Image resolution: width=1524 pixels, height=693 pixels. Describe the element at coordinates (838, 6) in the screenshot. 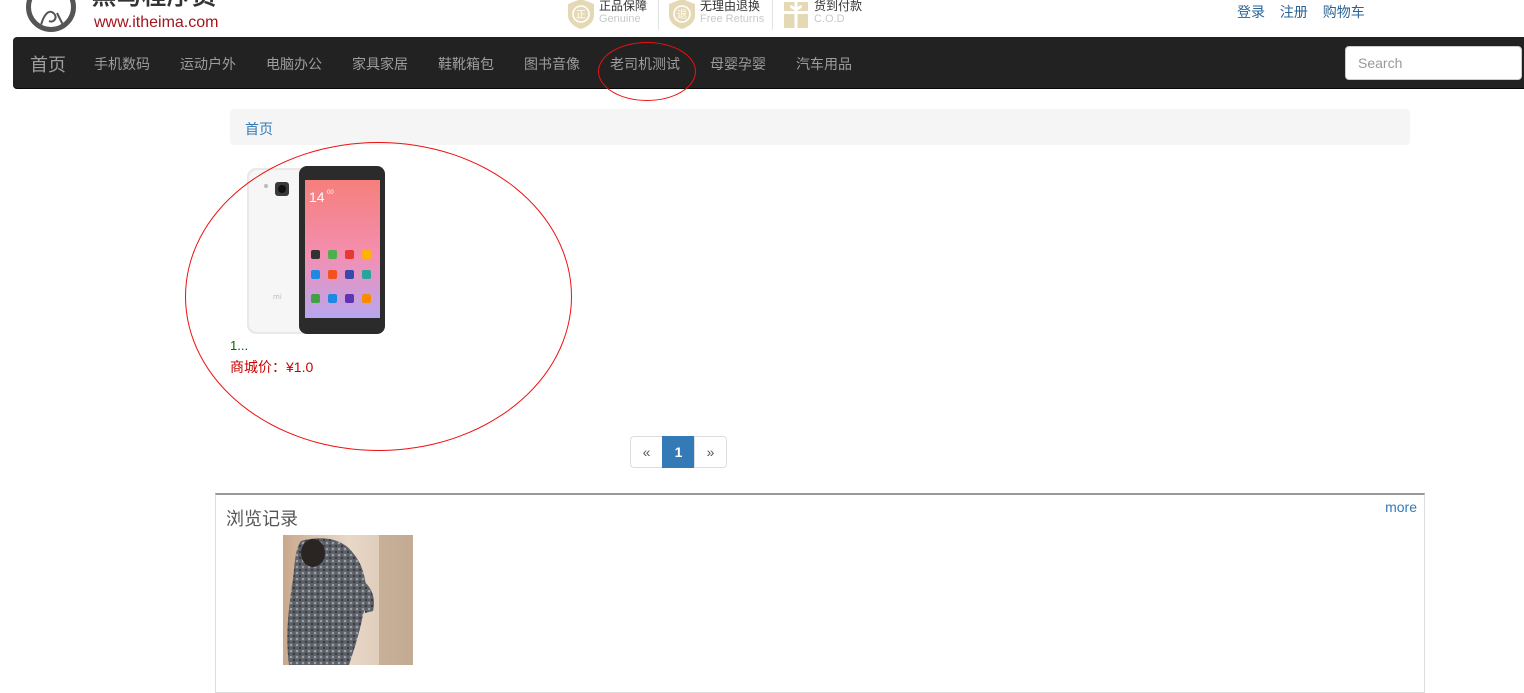

I see `promo-title: 货到付款` at that location.